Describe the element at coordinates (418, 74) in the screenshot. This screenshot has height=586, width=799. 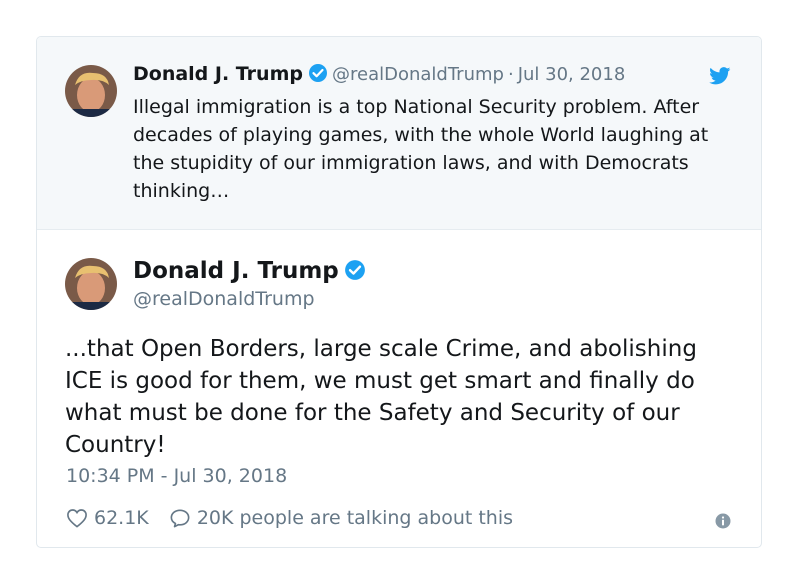
I see `quoted-author-handle: @realDonaldTrump` at that location.